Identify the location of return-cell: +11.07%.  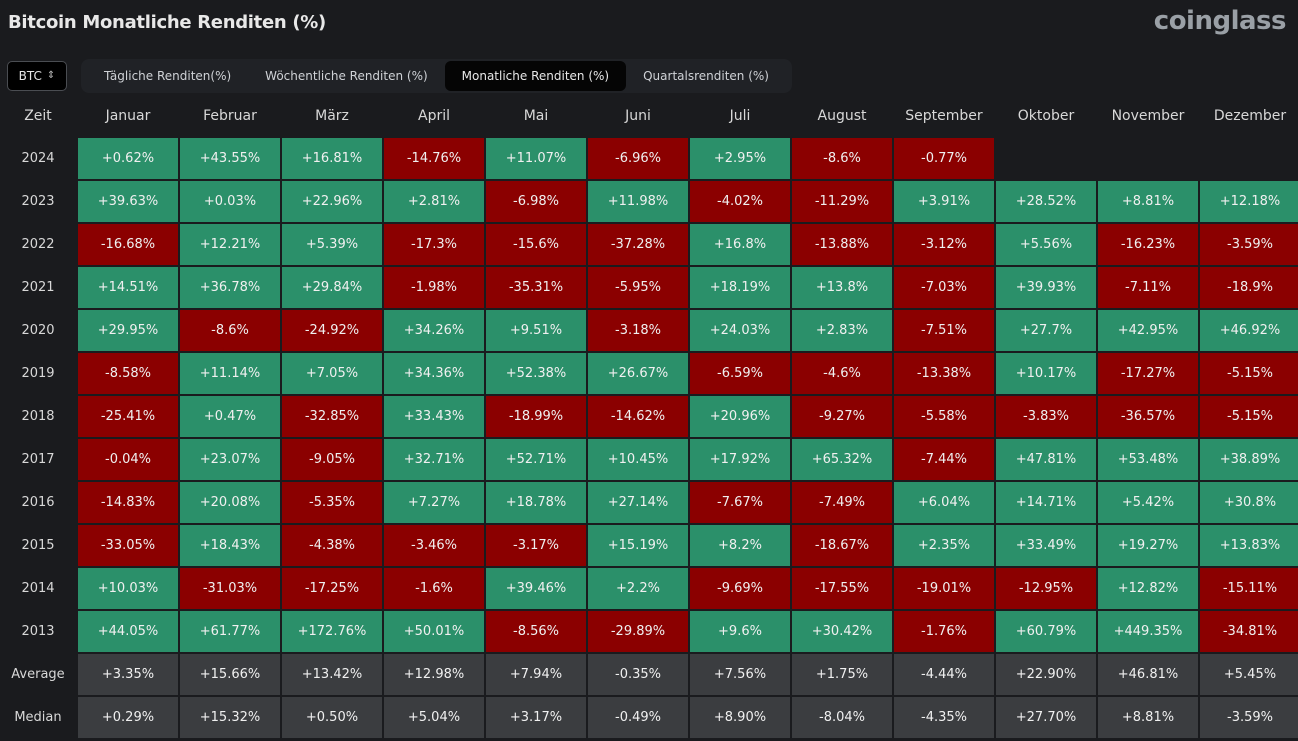
(536, 158).